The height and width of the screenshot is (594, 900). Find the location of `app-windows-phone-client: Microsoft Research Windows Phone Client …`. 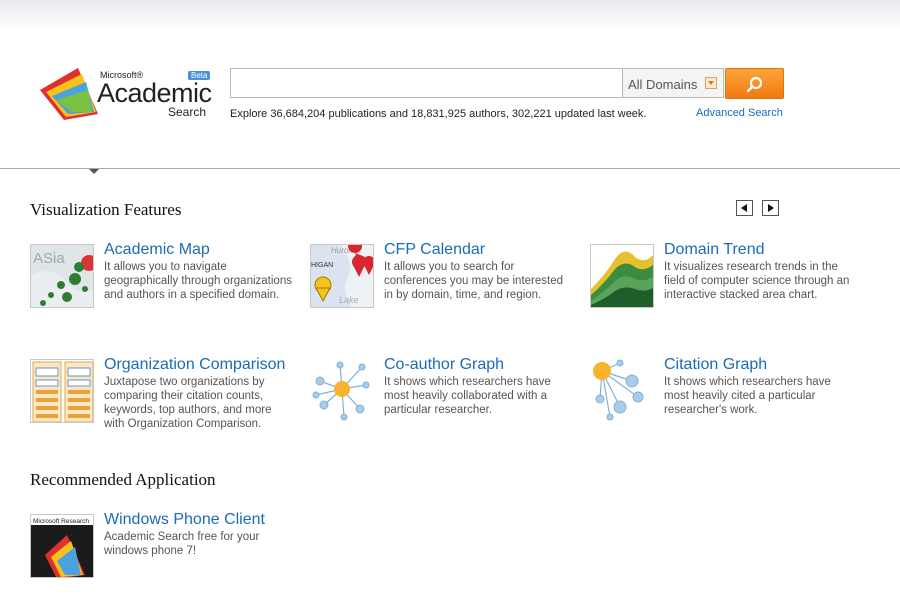

app-windows-phone-client: Microsoft Research Windows Phone Client … is located at coordinates (165, 552).